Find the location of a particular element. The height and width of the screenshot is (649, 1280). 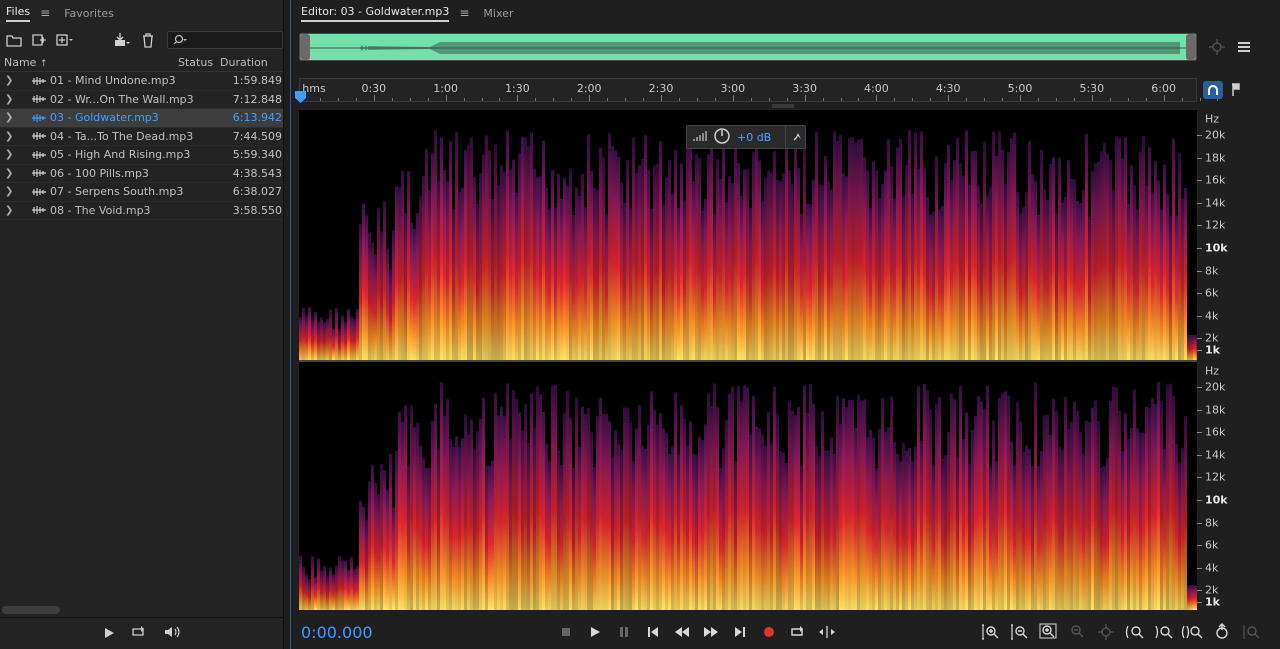

zoom-in-both-icon is located at coordinates (1192, 632).